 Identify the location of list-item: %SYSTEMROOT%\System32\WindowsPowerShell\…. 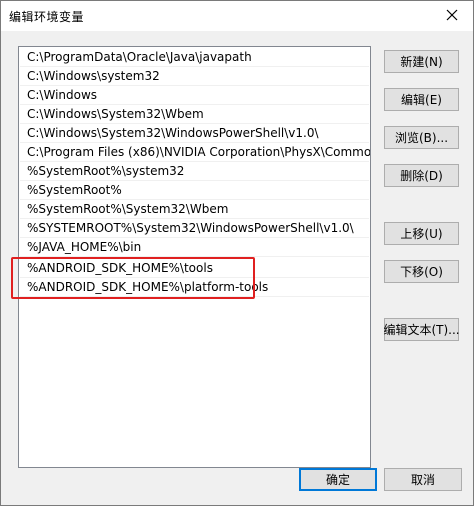
(194, 228).